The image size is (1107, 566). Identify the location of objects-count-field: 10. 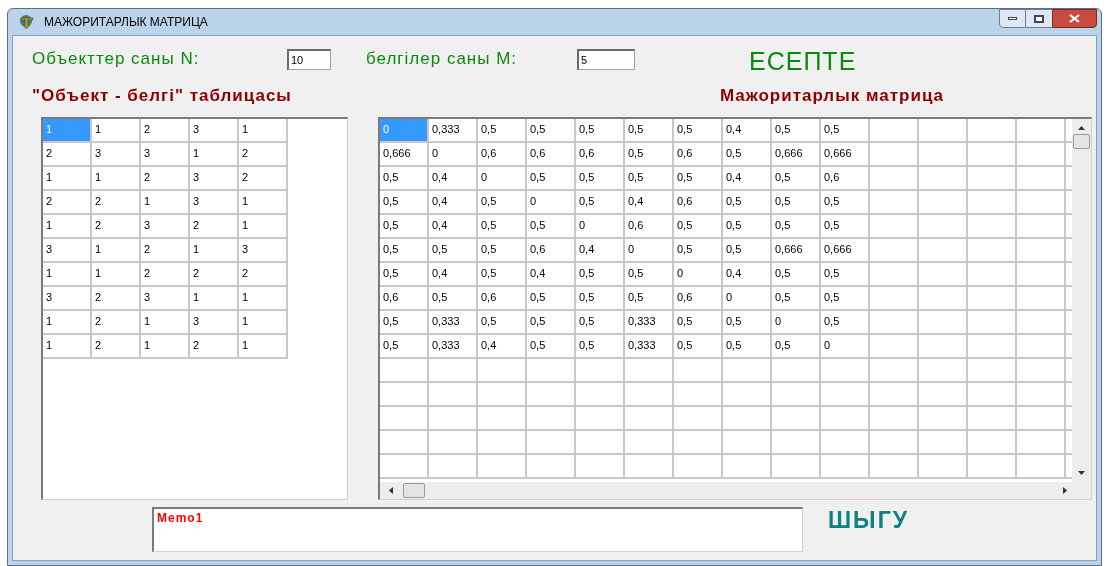
(309, 59).